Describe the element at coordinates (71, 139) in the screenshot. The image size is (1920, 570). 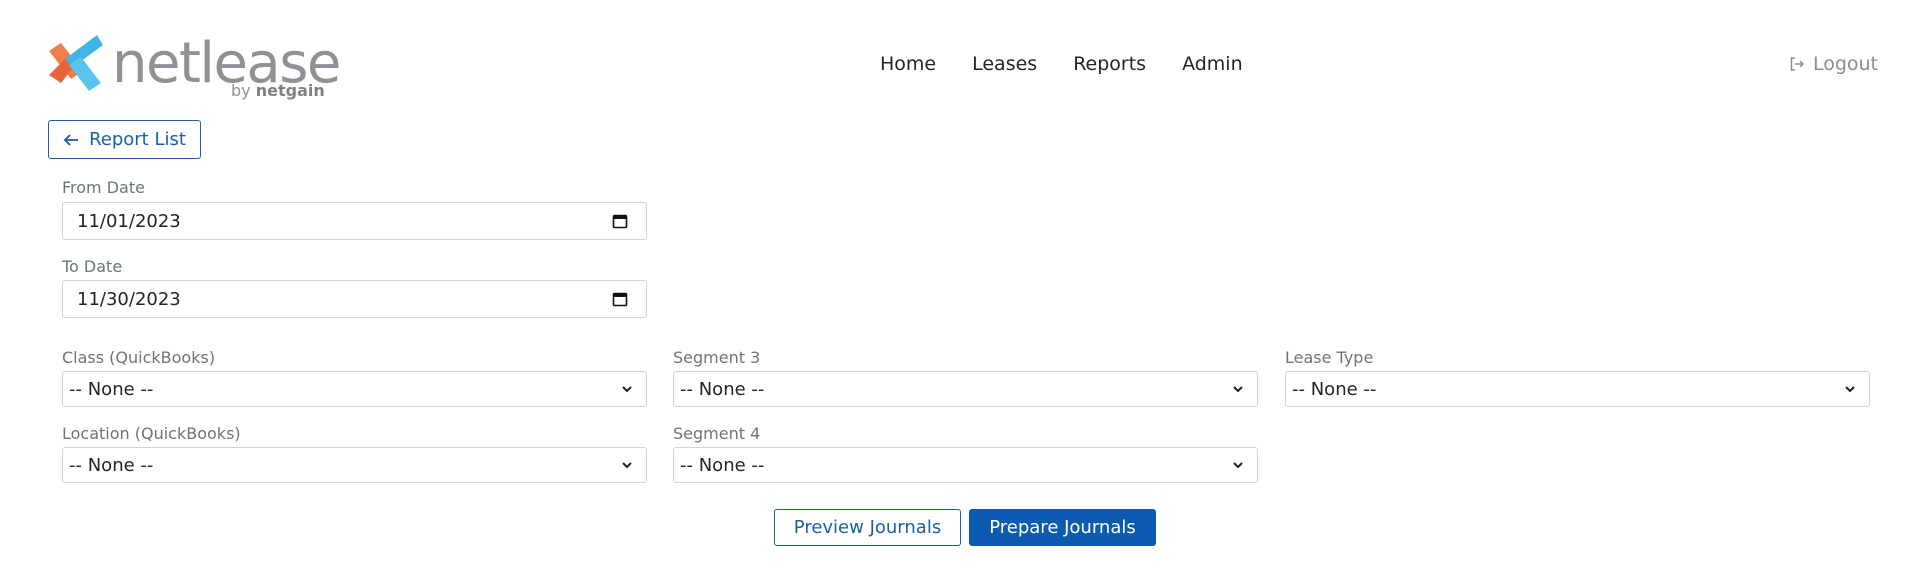
I see `arrow-left-icon` at that location.